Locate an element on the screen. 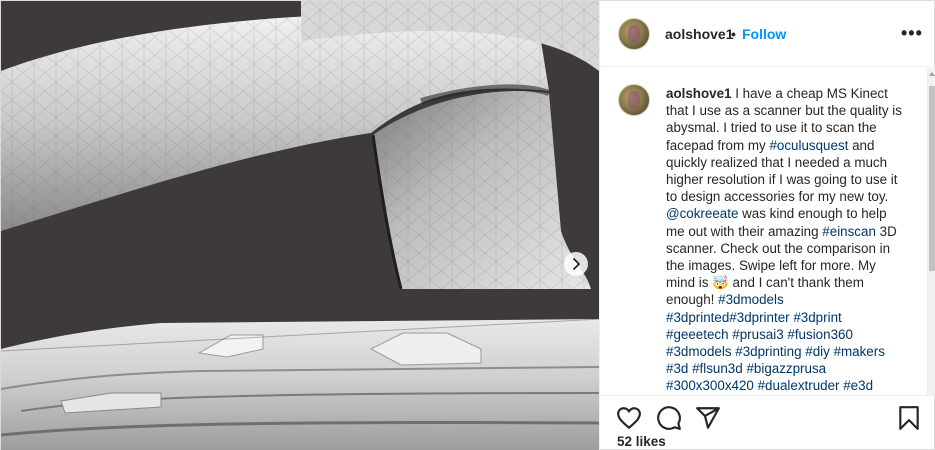 The width and height of the screenshot is (935, 450). heart-icon is located at coordinates (629, 418).